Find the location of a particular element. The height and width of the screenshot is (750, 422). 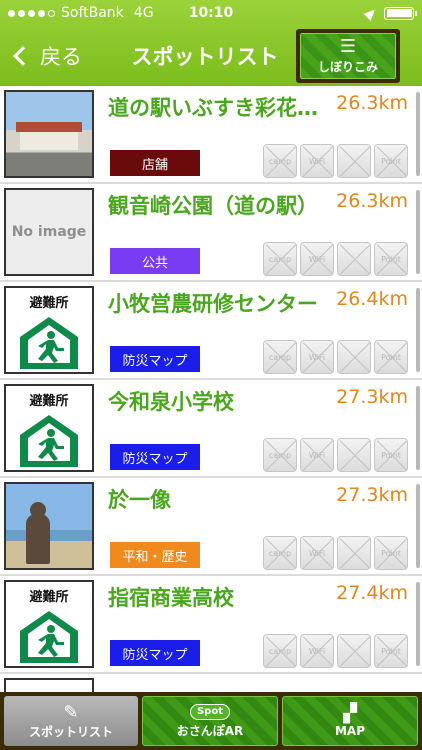

tab-bar: ✎ スポットリスト Spot おさんぽAR ▞ MAP is located at coordinates (211, 721).